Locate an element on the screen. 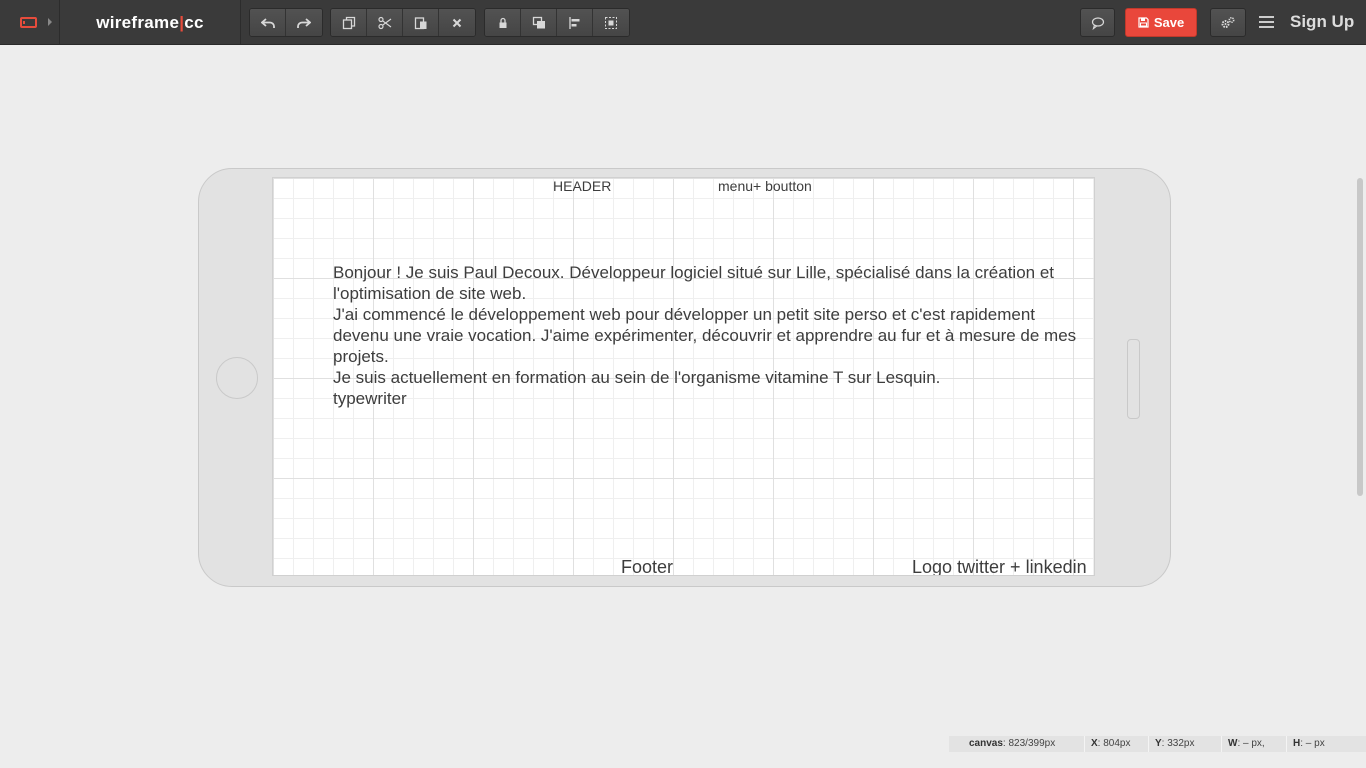  status-canvas-size: canvas: 823/399px is located at coordinates (1017, 744).